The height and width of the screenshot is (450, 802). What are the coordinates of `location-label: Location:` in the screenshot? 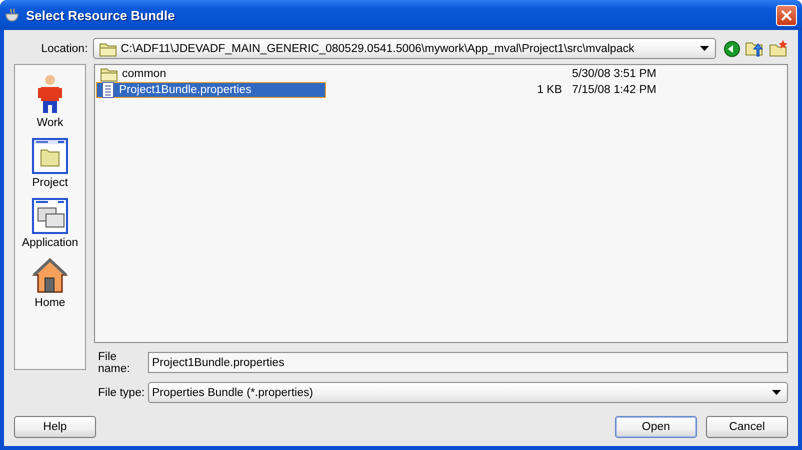 It's located at (64, 48).